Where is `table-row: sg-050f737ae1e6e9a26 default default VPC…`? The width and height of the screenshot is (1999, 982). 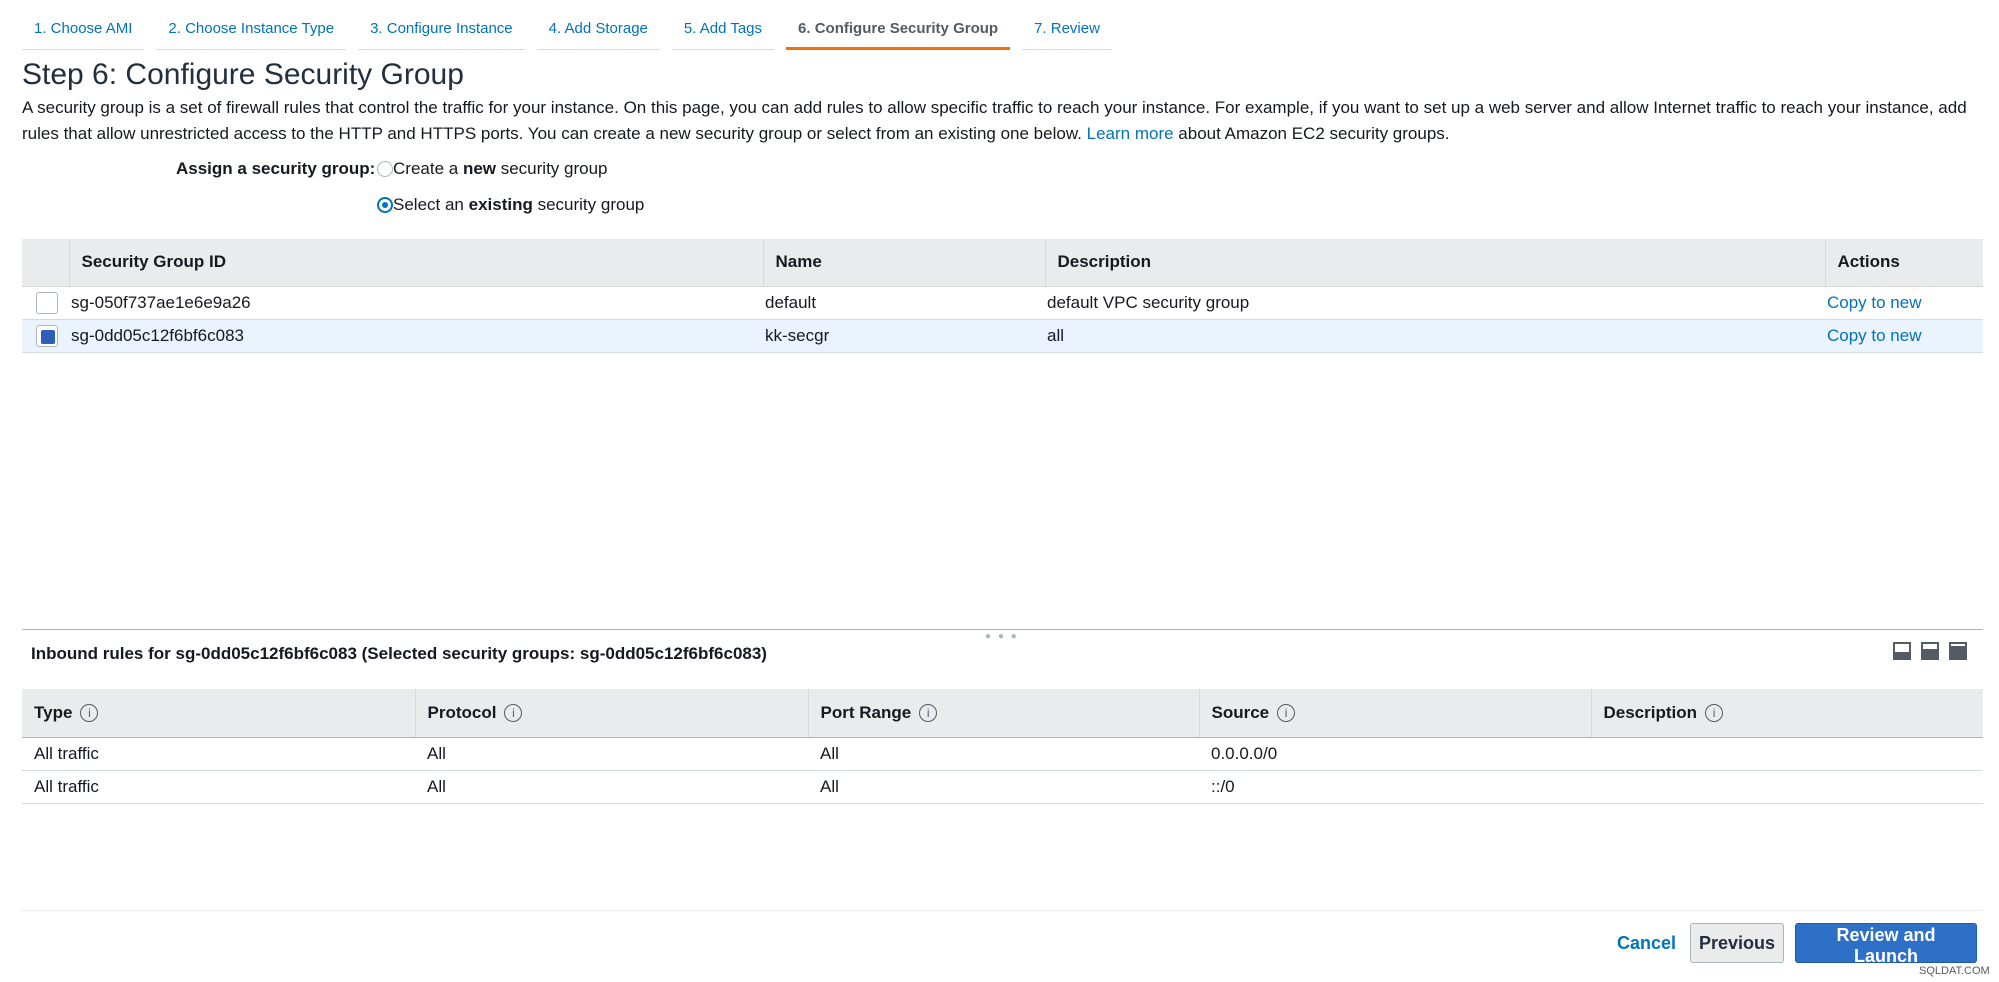 table-row: sg-050f737ae1e6e9a26 default default VPC… is located at coordinates (1002, 303).